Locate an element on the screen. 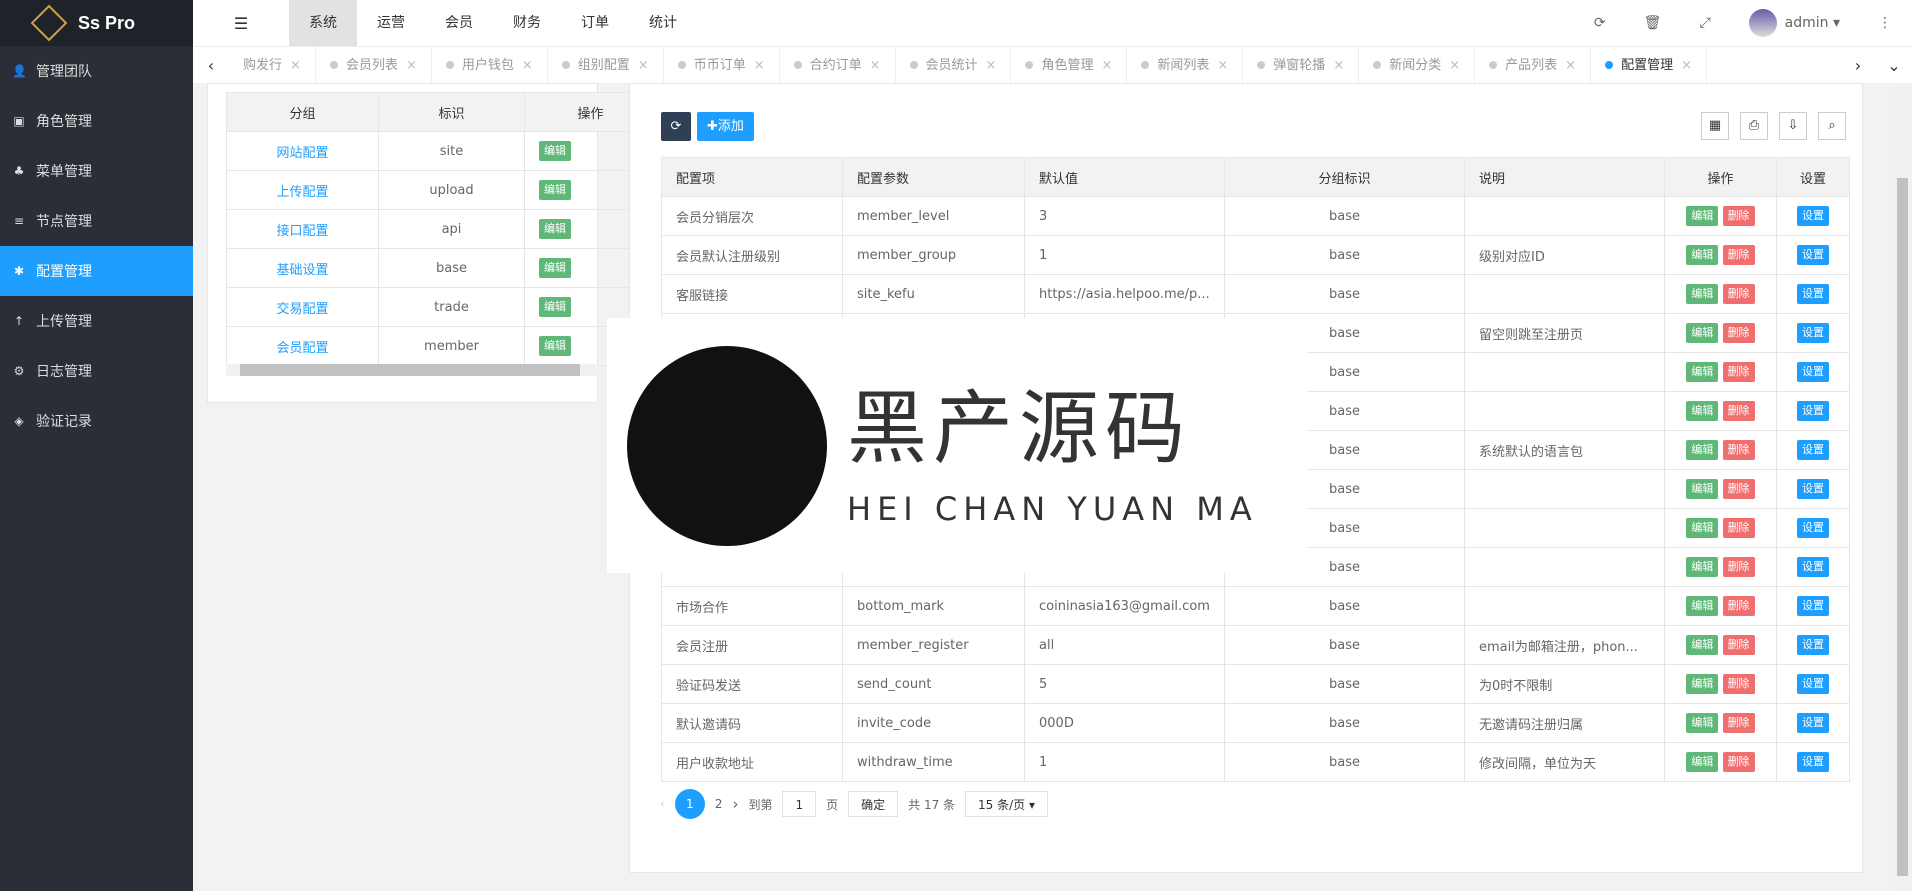  columns-icon: ▦ is located at coordinates (1715, 126).